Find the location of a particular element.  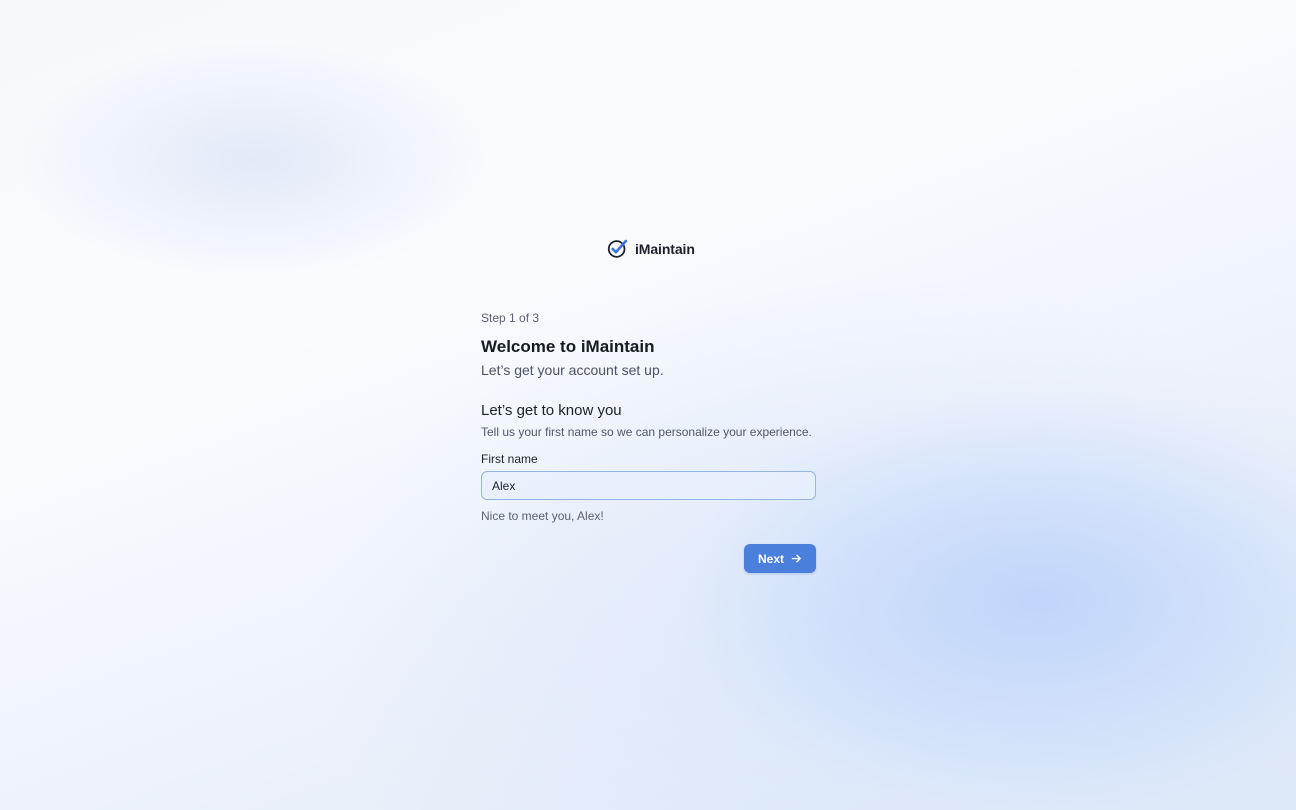

first-name-input is located at coordinates (648, 485).